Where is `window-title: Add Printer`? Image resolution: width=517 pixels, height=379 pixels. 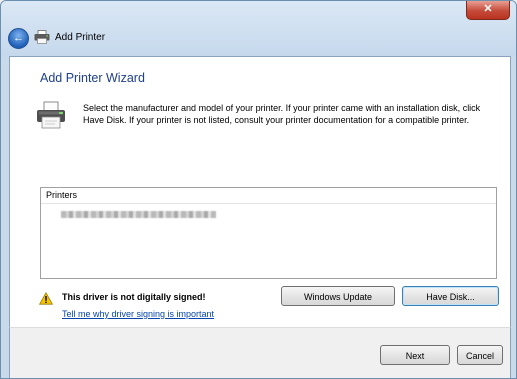
window-title: Add Printer is located at coordinates (80, 37).